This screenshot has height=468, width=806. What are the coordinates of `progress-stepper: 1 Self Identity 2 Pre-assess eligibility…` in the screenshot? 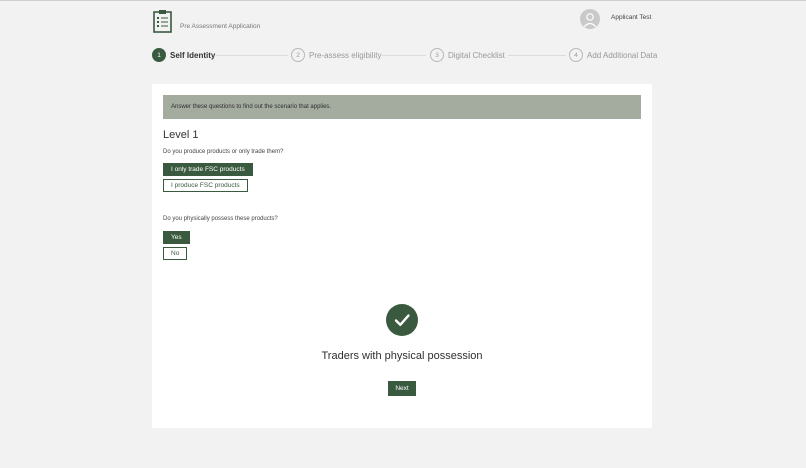 It's located at (404, 55).